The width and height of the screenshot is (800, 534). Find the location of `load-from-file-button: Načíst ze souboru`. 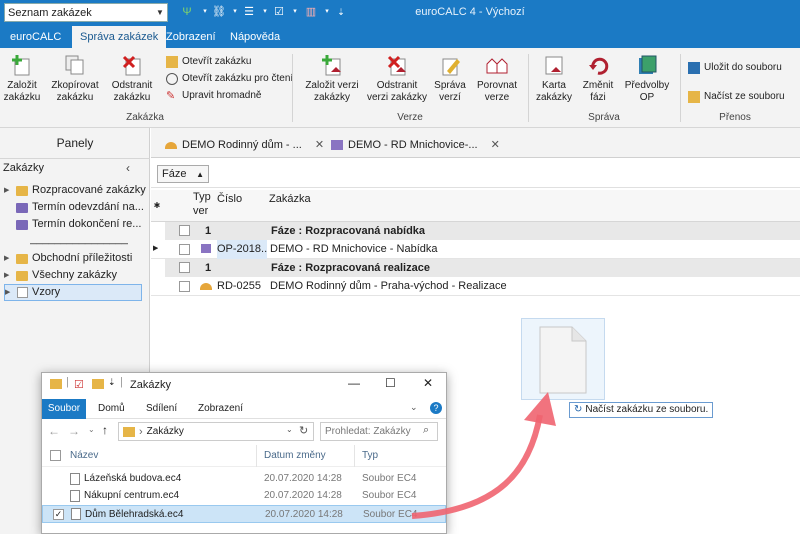

load-from-file-button: Načíst ze souboru is located at coordinates (736, 96).